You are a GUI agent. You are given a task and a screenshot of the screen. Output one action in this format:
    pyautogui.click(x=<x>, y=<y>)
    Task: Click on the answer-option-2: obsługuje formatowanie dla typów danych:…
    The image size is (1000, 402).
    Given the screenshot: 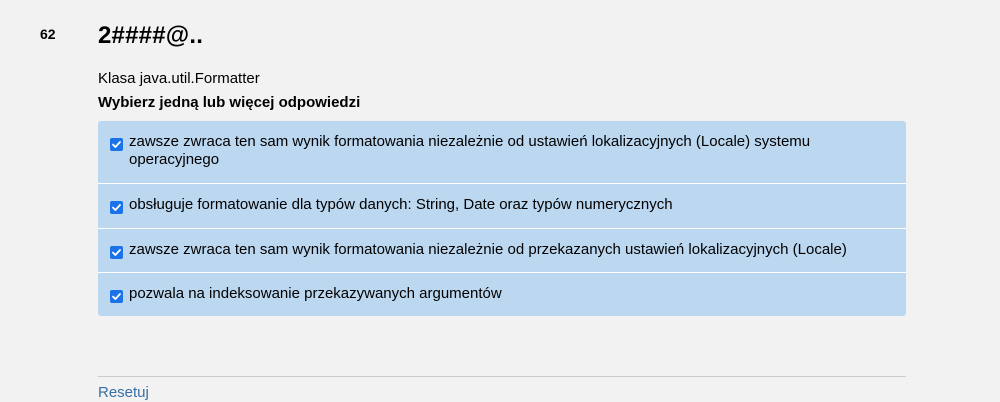 What is the action you would take?
    pyautogui.click(x=502, y=206)
    